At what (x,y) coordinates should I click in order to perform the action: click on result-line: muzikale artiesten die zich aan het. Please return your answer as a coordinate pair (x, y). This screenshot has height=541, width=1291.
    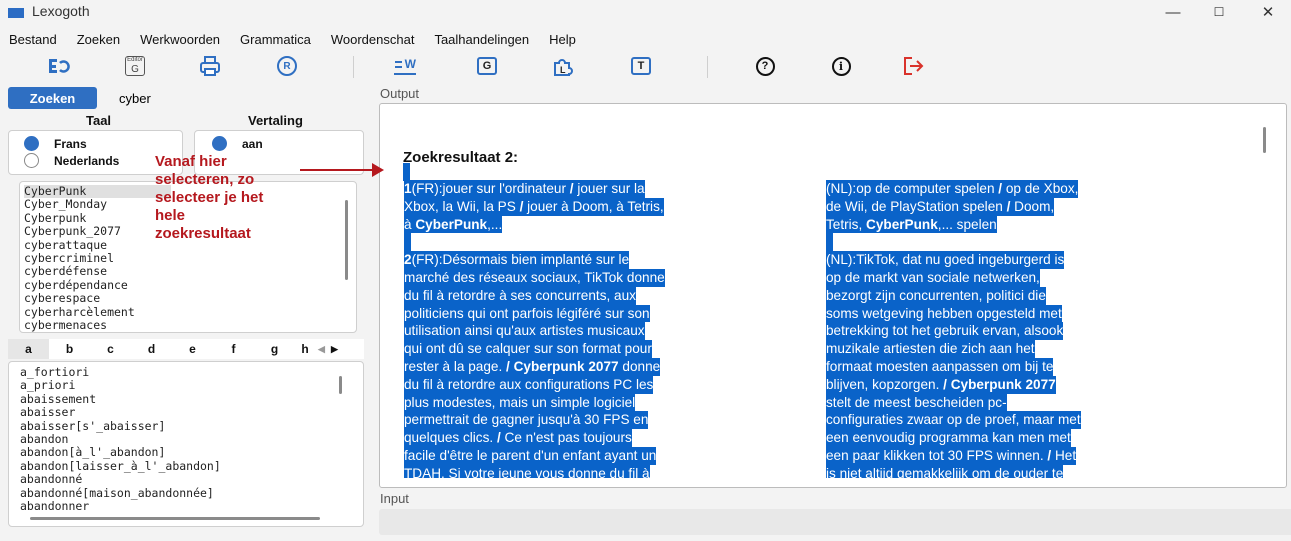
    Looking at the image, I should click on (930, 349).